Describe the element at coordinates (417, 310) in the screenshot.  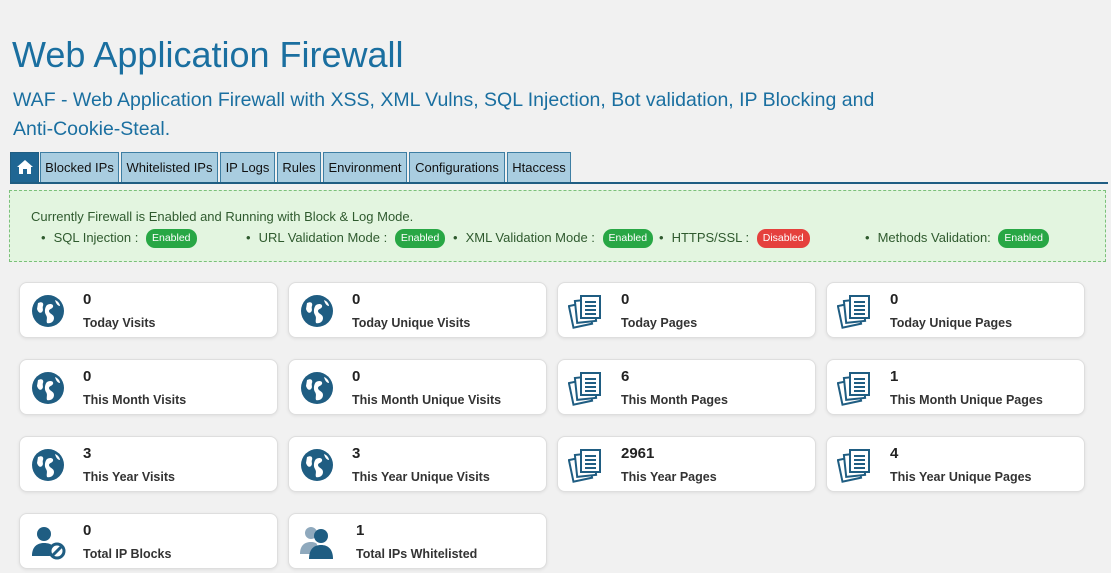
I see `stat-card-today-unique-visits: 0 Today Unique Visits` at that location.